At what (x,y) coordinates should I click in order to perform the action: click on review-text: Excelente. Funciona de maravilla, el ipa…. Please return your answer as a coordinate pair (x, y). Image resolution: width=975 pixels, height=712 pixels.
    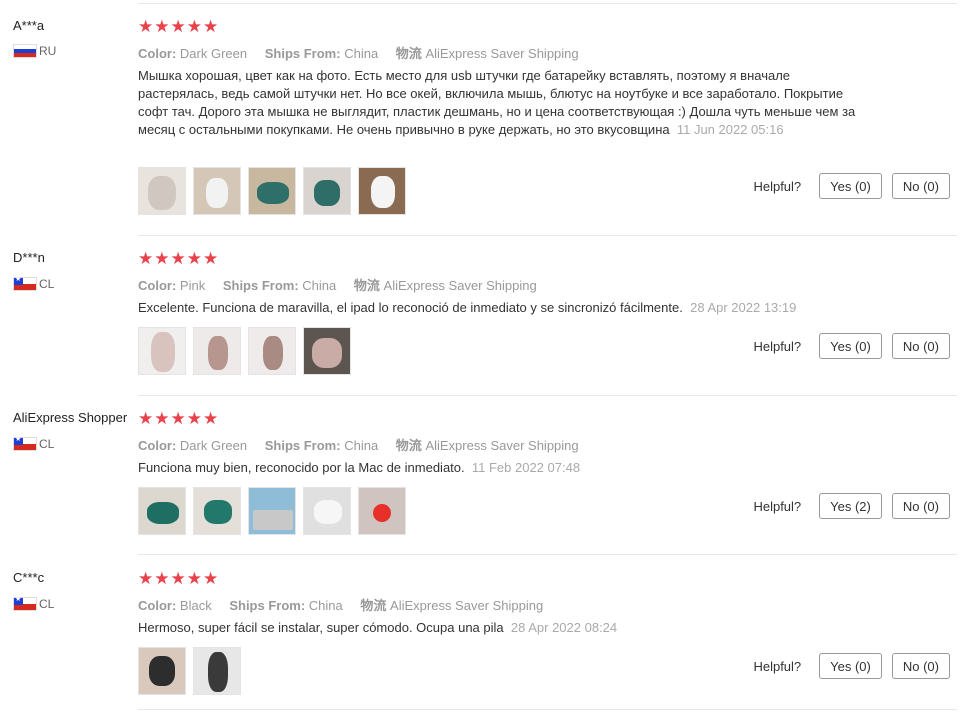
    Looking at the image, I should click on (467, 307).